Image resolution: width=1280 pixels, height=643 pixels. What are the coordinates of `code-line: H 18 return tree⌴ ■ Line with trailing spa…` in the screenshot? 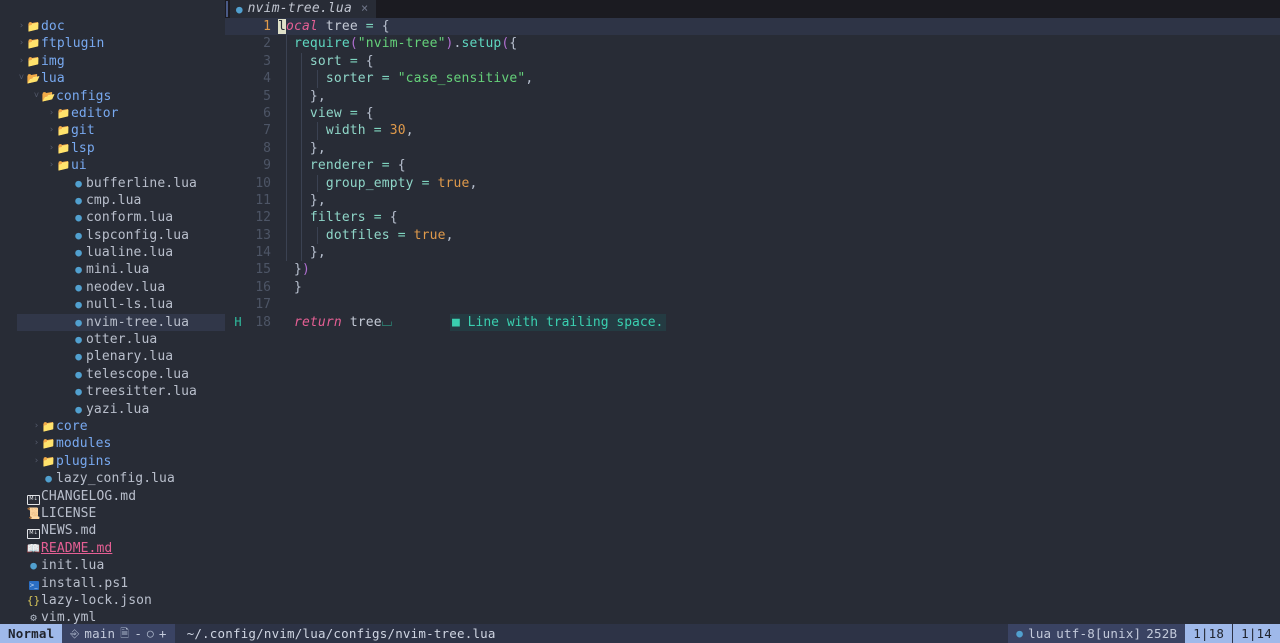 It's located at (752, 322).